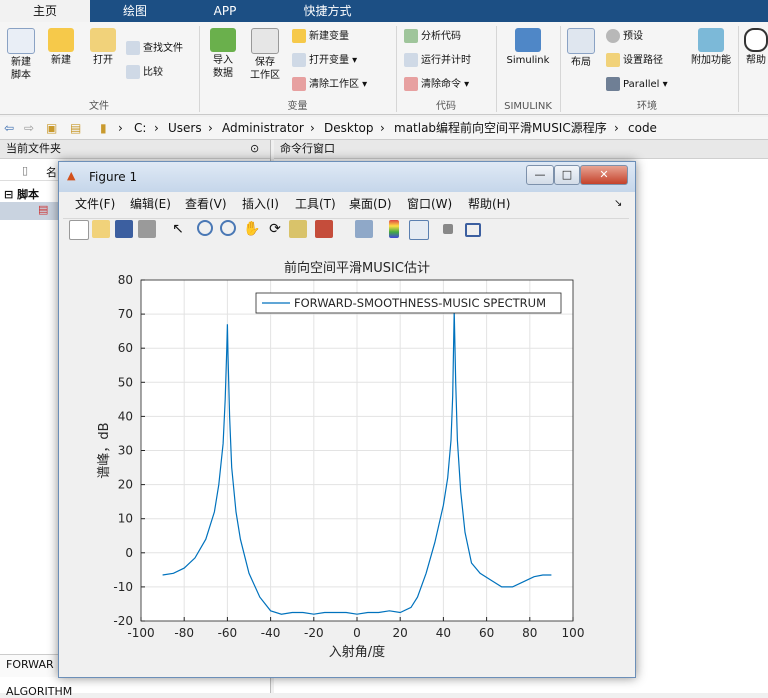 The width and height of the screenshot is (768, 698). Describe the element at coordinates (21, 55) in the screenshot. I see `new-script-button: 新建 脚本` at that location.